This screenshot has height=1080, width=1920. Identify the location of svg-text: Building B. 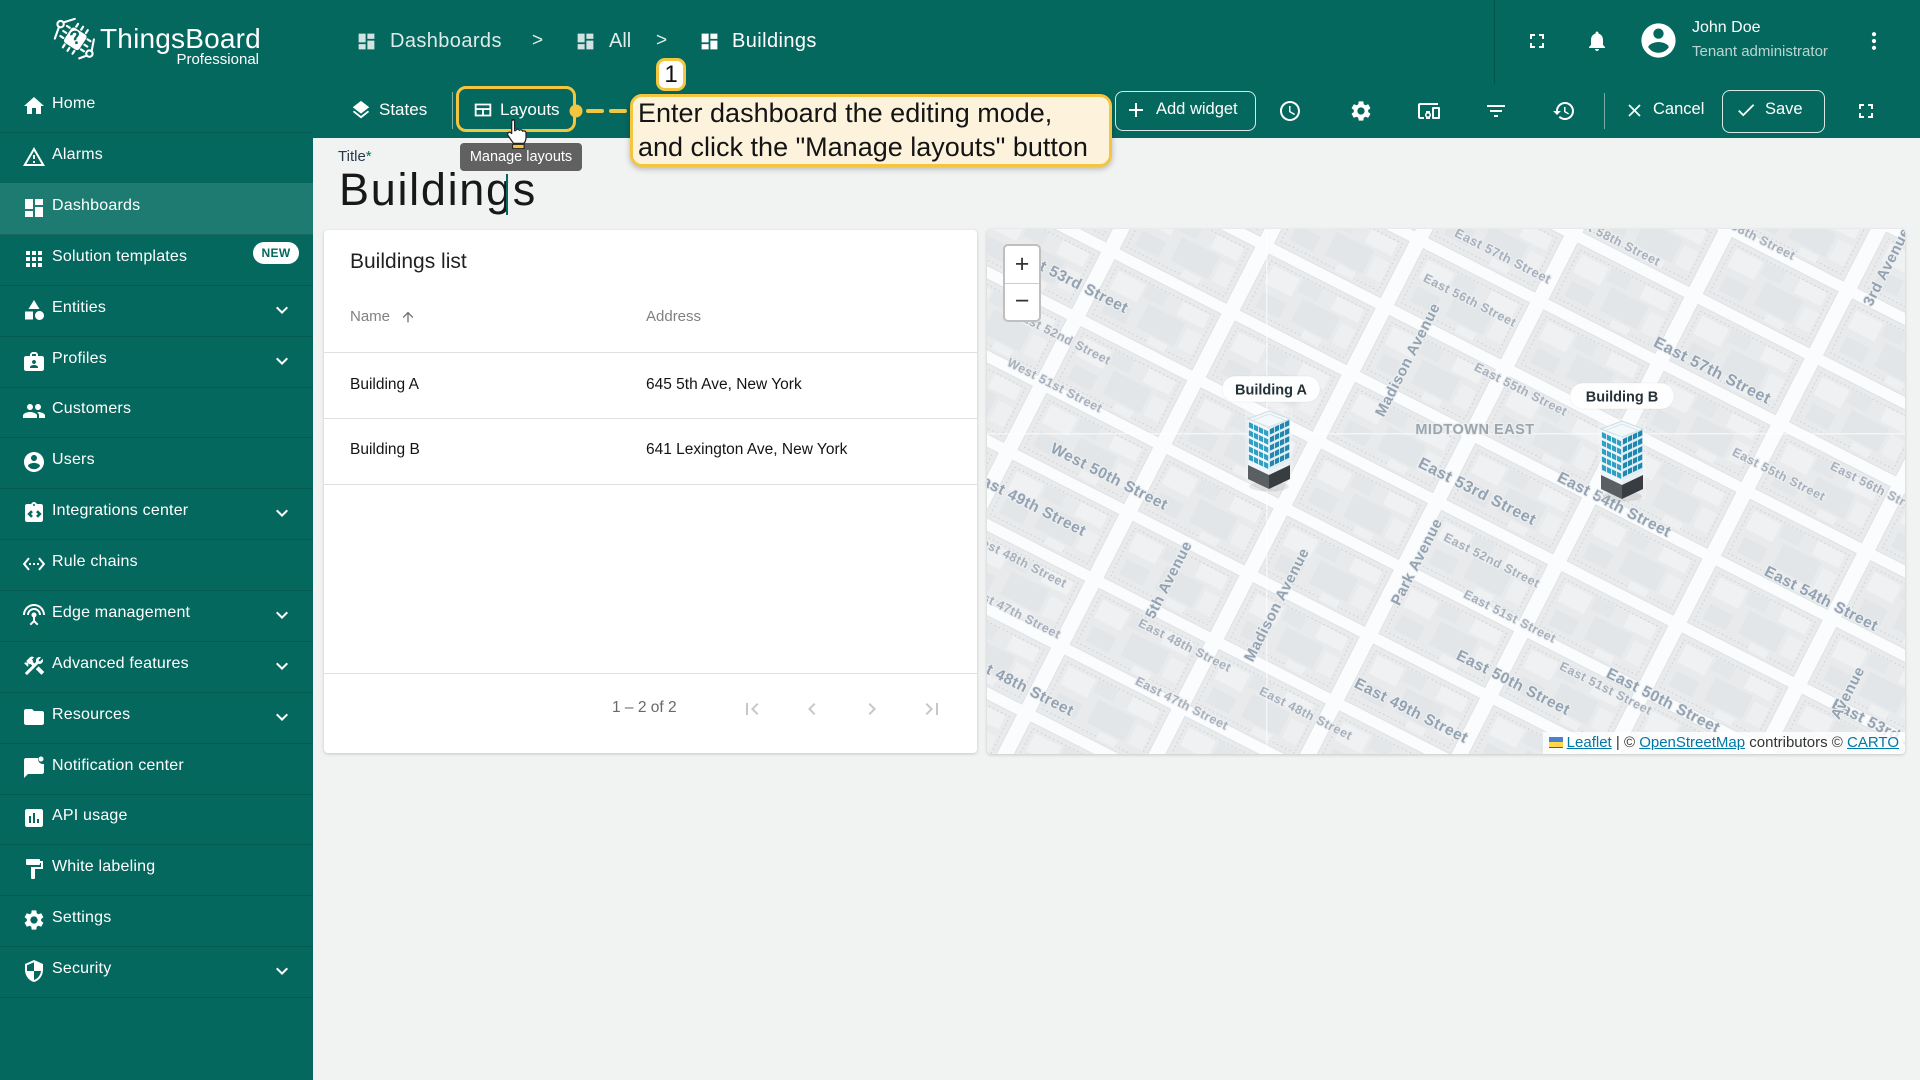
(1622, 398).